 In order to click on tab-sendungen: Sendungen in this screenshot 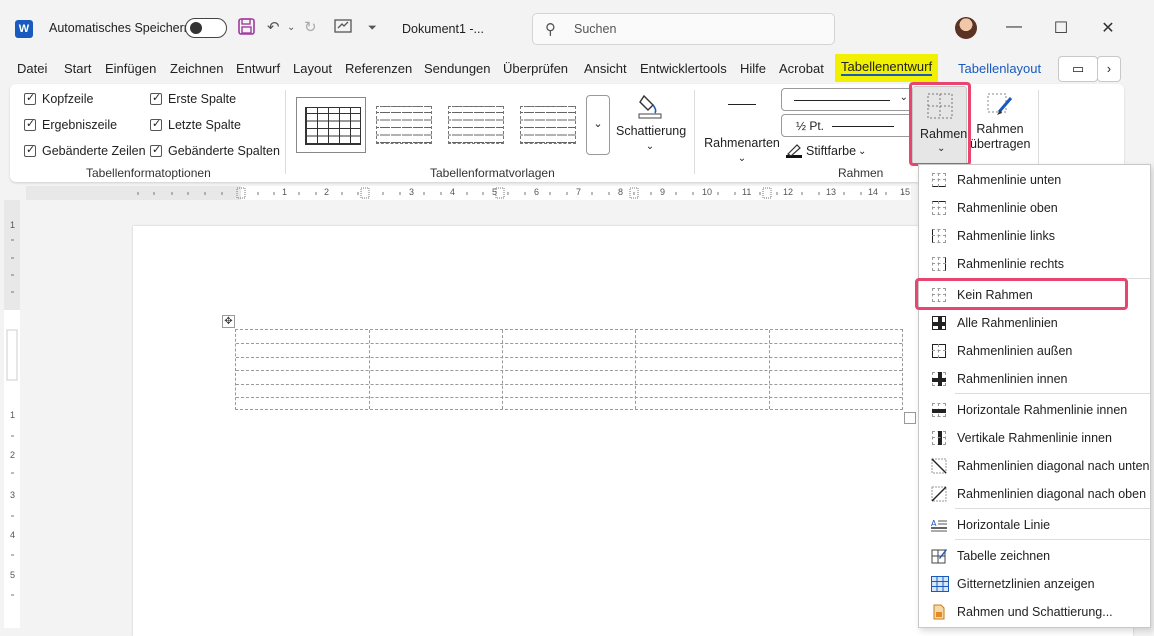, I will do `click(457, 68)`.